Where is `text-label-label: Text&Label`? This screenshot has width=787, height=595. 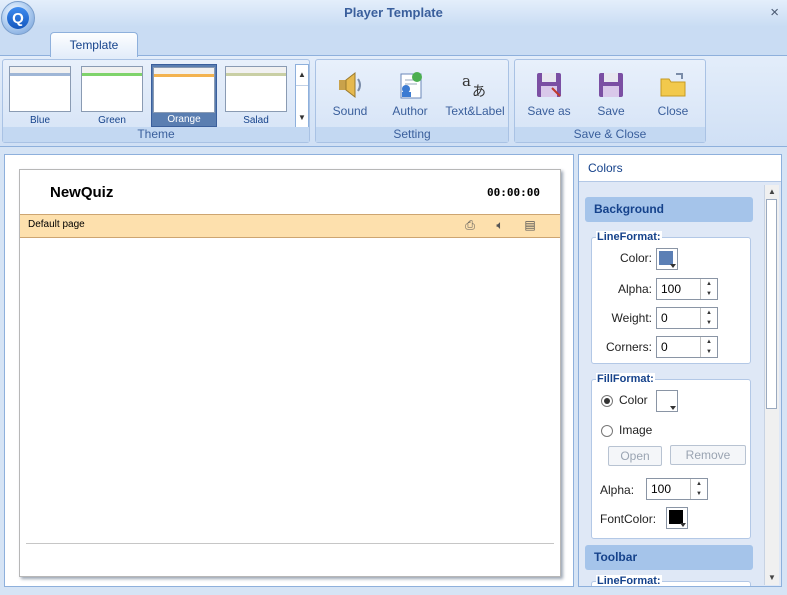
text-label-label: Text&Label is located at coordinates (475, 111).